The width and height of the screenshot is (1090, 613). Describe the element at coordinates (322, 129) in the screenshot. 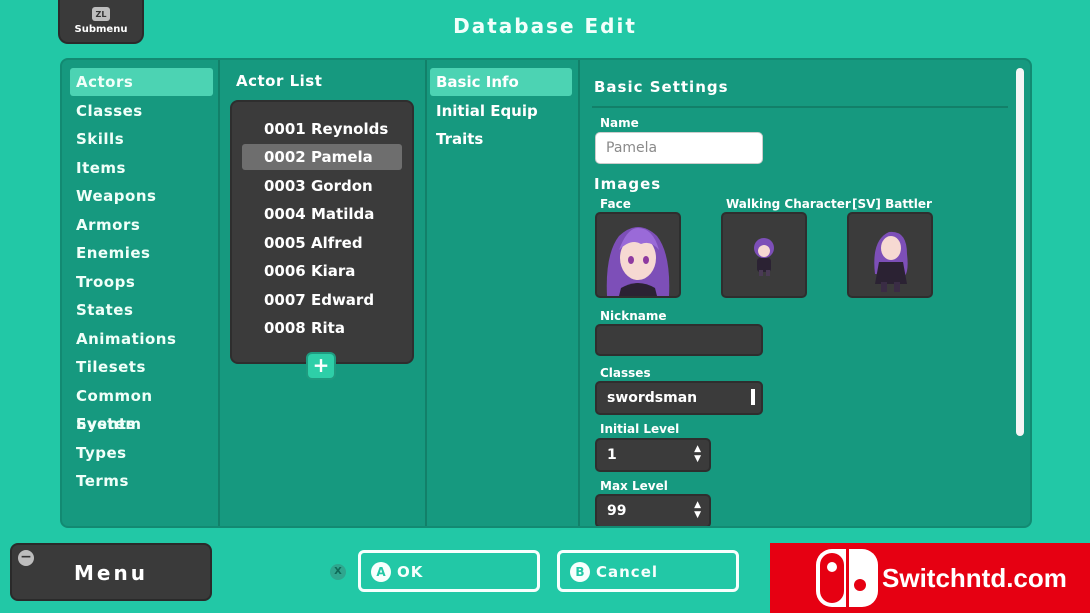

I see `actor-item: 0001 Reynolds` at that location.